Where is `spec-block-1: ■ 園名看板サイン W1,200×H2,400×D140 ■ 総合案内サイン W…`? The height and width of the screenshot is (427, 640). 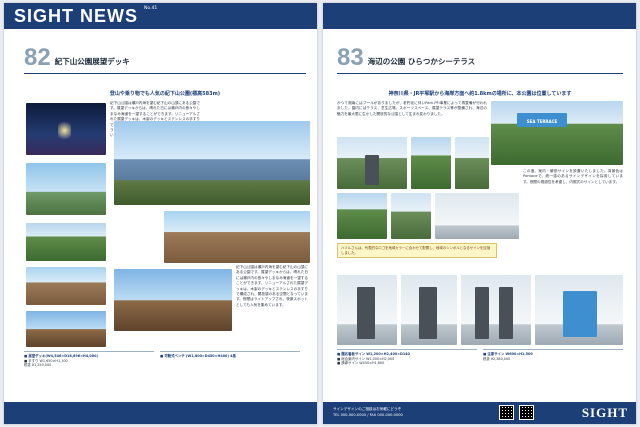
spec-block-1: ■ 園名看板サイン W1,200×H2,400×D140 ■ 総合案内サイン W… is located at coordinates (407, 357).